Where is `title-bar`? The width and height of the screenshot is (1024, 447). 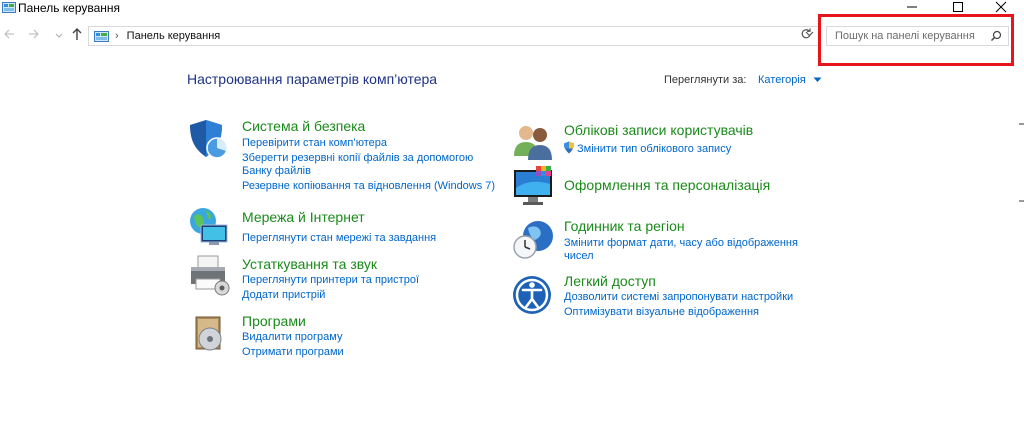
title-bar is located at coordinates (512, 11).